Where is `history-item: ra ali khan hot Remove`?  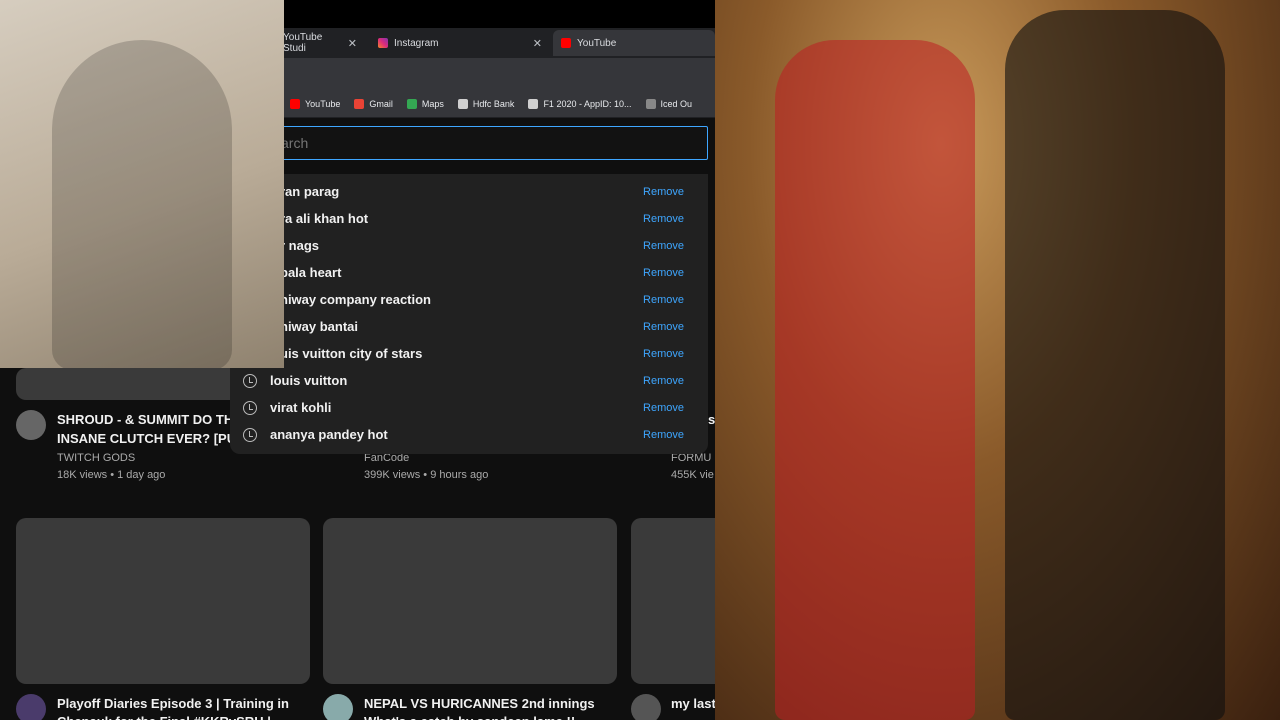 history-item: ra ali khan hot Remove is located at coordinates (469, 218).